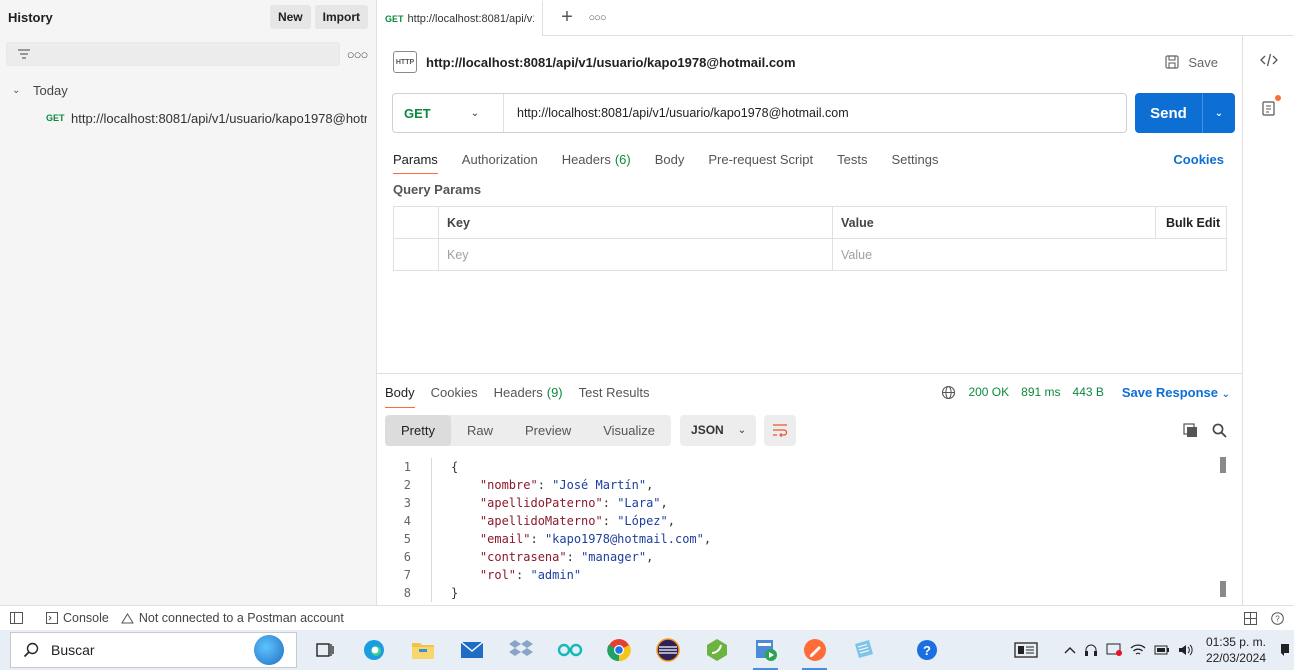 The height and width of the screenshot is (670, 1294). I want to click on scrollbar-thumb-bottom, so click(1223, 589).